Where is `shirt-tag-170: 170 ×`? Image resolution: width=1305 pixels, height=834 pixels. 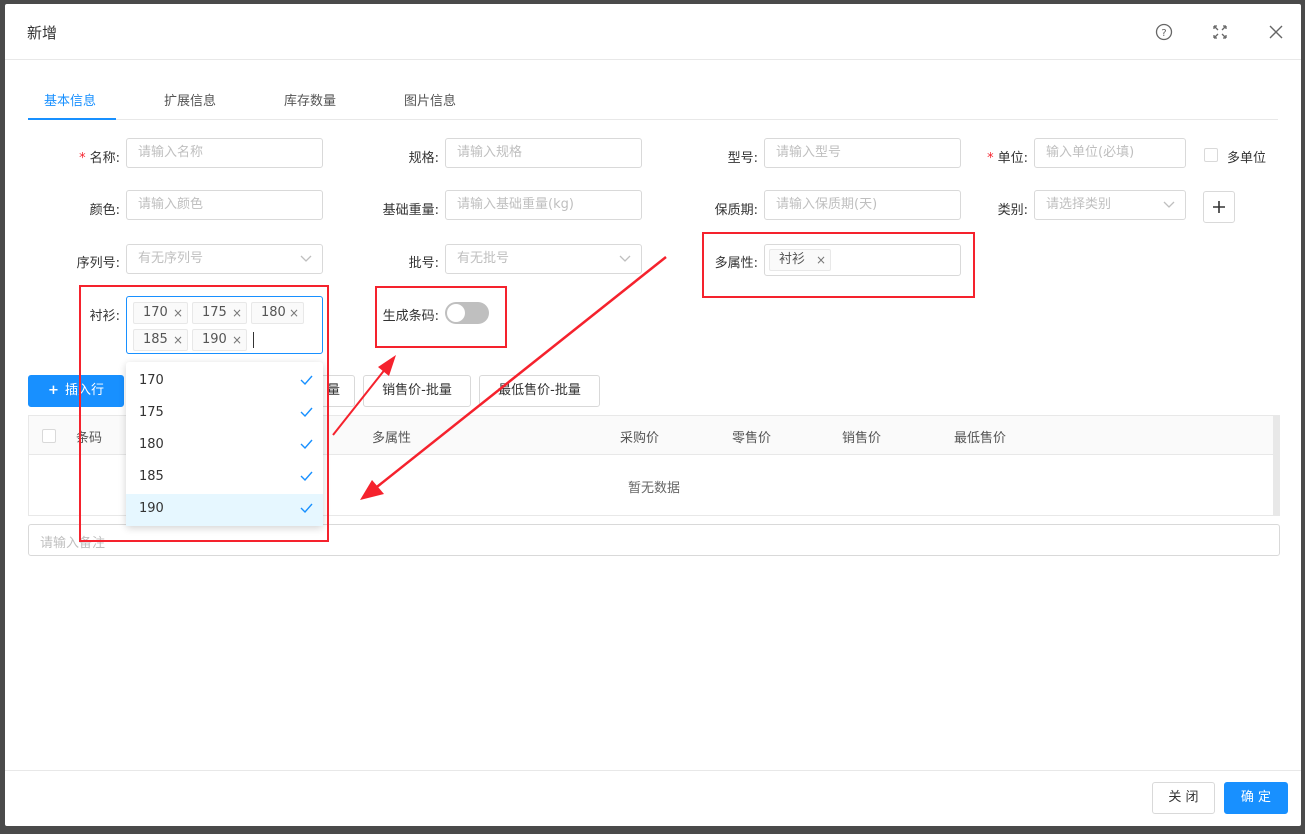
shirt-tag-170: 170 × is located at coordinates (160, 313).